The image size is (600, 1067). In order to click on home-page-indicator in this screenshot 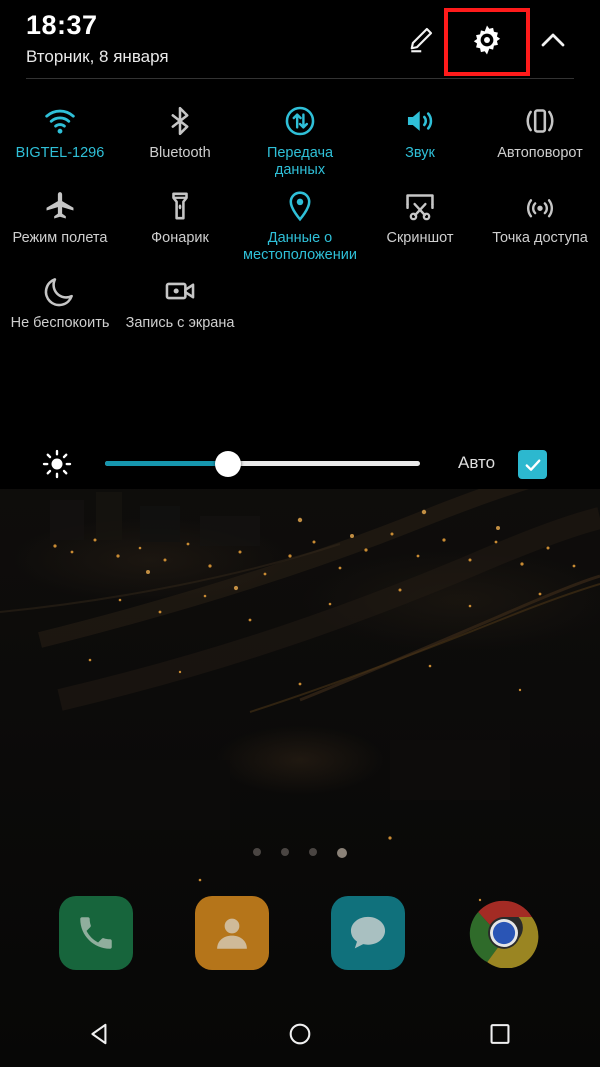, I will do `click(300, 853)`.